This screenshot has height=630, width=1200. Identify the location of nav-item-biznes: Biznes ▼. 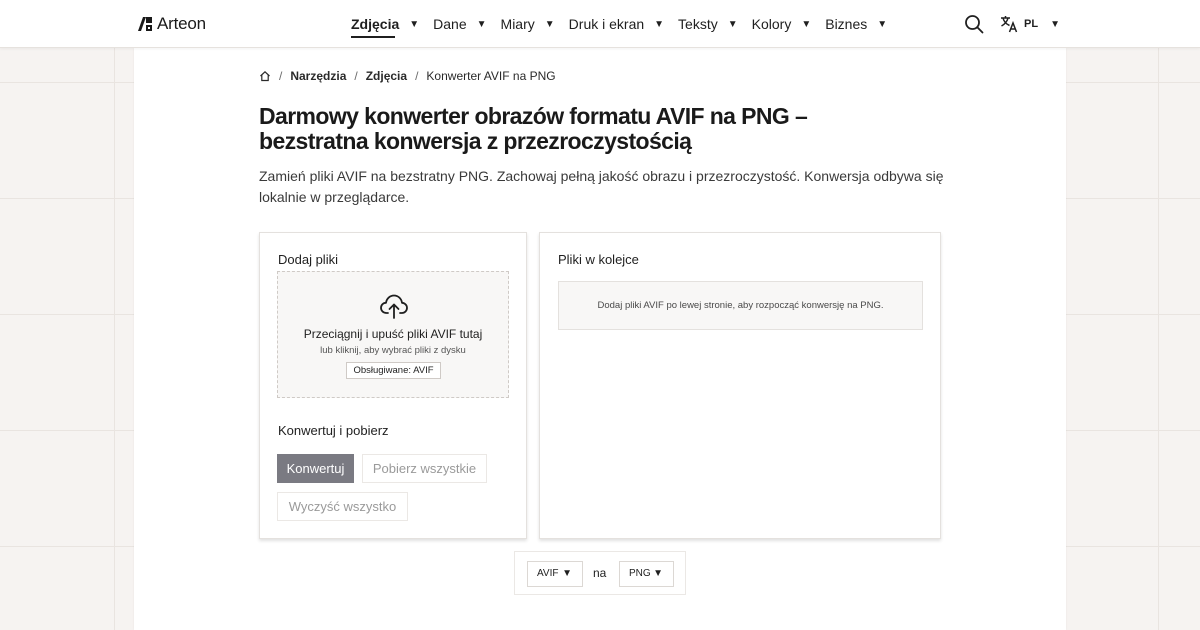
(863, 24).